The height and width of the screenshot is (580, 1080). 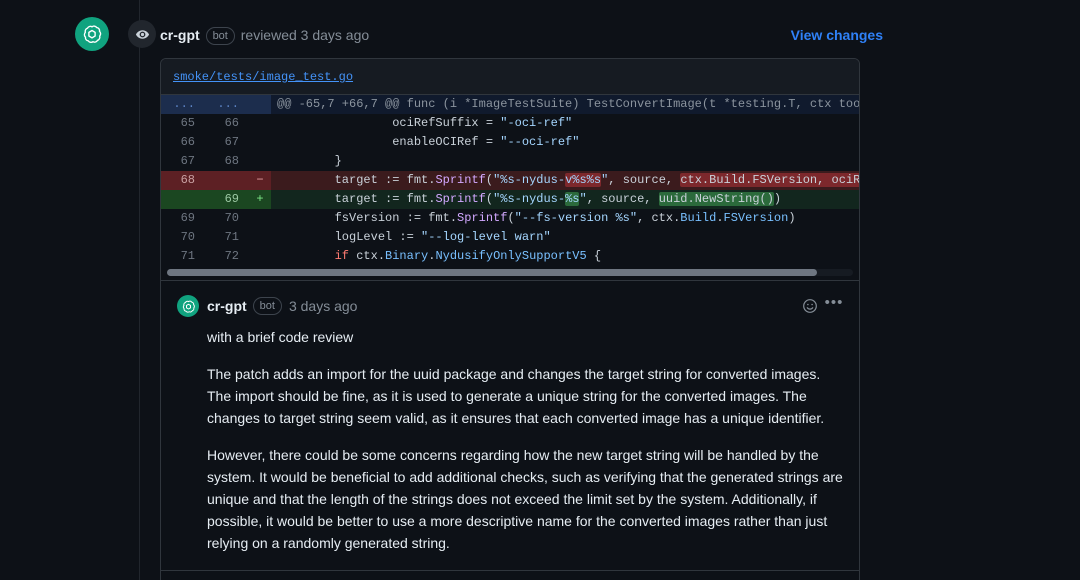 I want to click on code-line: }, so click(x=309, y=161).